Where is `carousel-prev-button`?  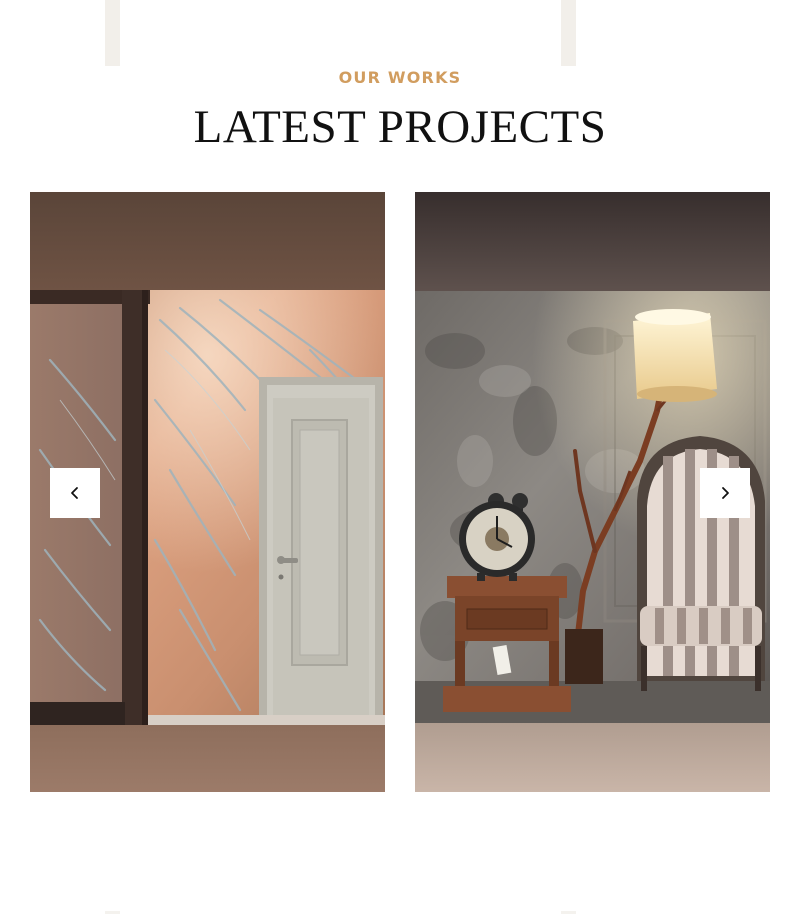
carousel-prev-button is located at coordinates (75, 493).